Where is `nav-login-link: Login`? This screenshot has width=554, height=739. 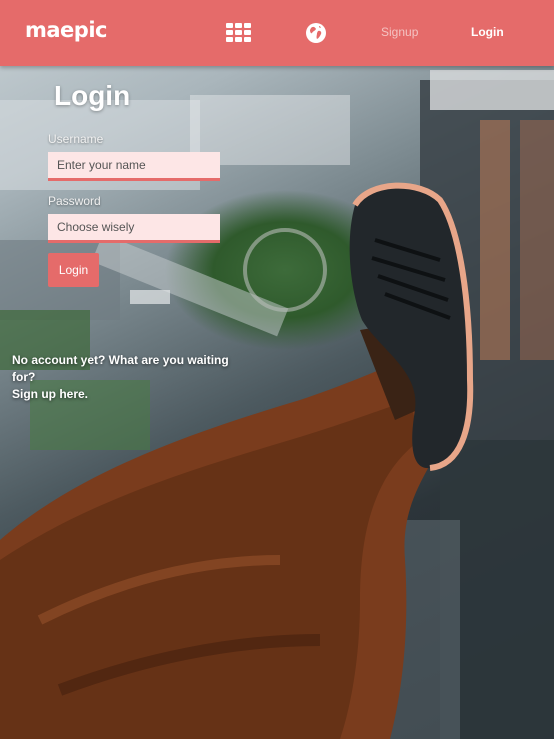 nav-login-link: Login is located at coordinates (487, 32).